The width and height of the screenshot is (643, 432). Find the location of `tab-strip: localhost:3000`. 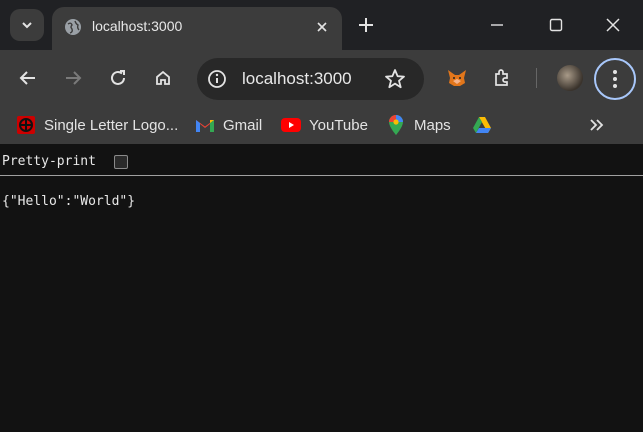

tab-strip: localhost:3000 is located at coordinates (321, 25).